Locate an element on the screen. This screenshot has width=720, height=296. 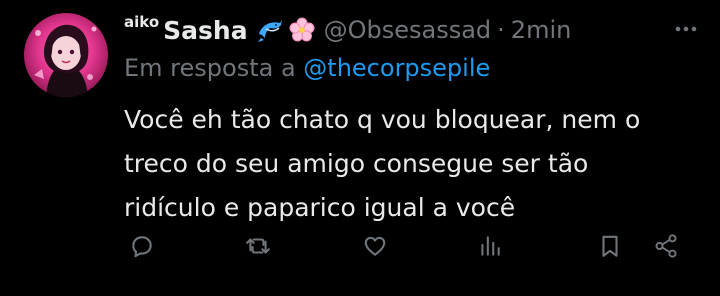
reply-context: Em resposta a @thecorpsepile is located at coordinates (307, 68).